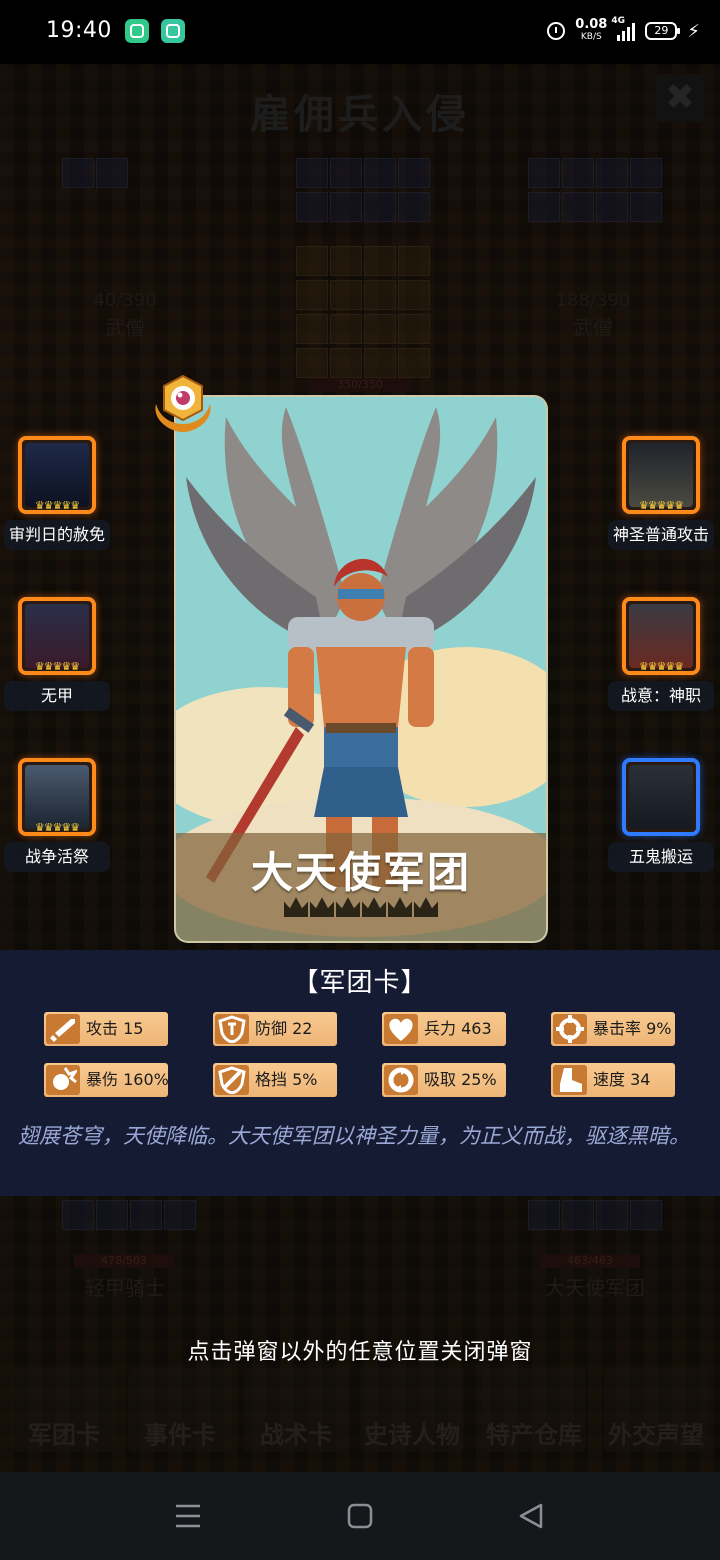  I want to click on battery-icon: 29, so click(663, 31).